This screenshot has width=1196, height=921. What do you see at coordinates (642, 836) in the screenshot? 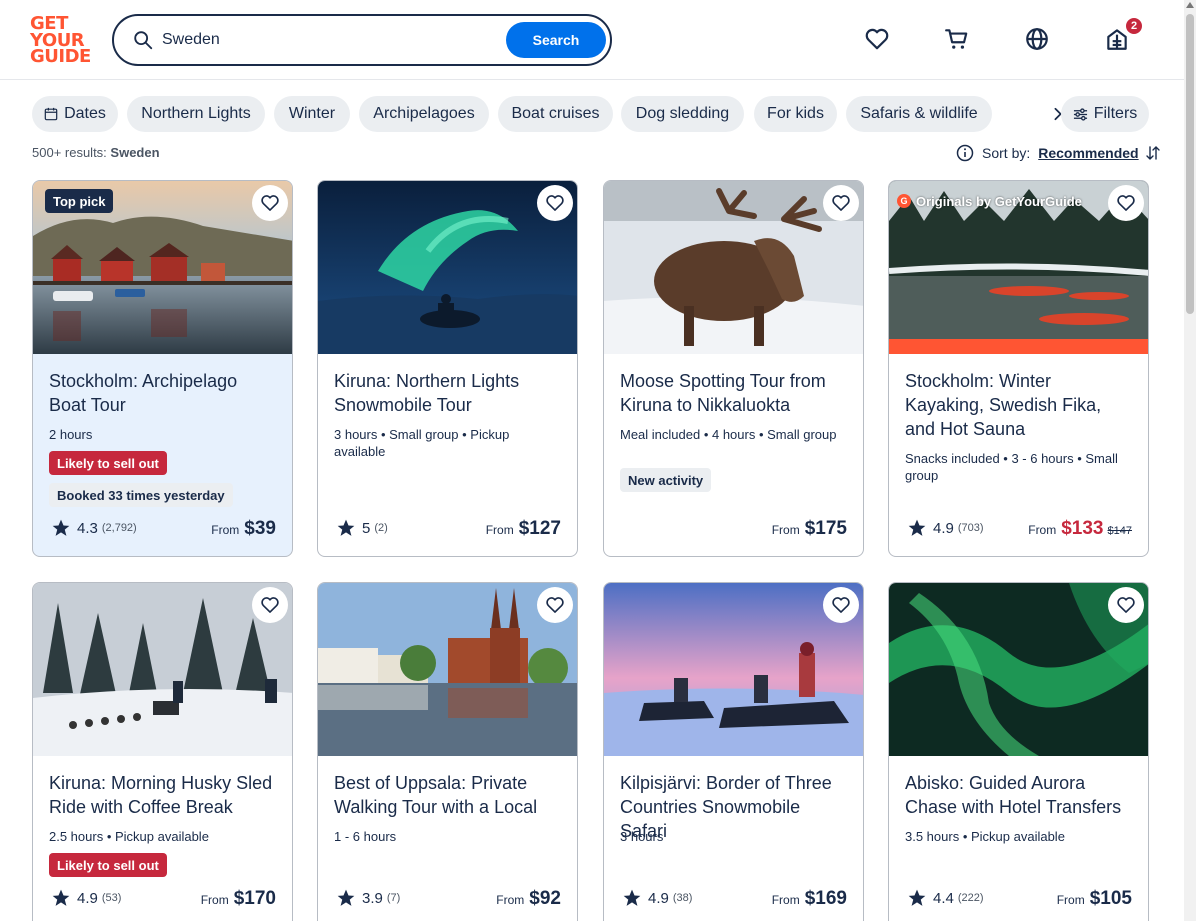
I see `card-meta: 3 hours` at bounding box center [642, 836].